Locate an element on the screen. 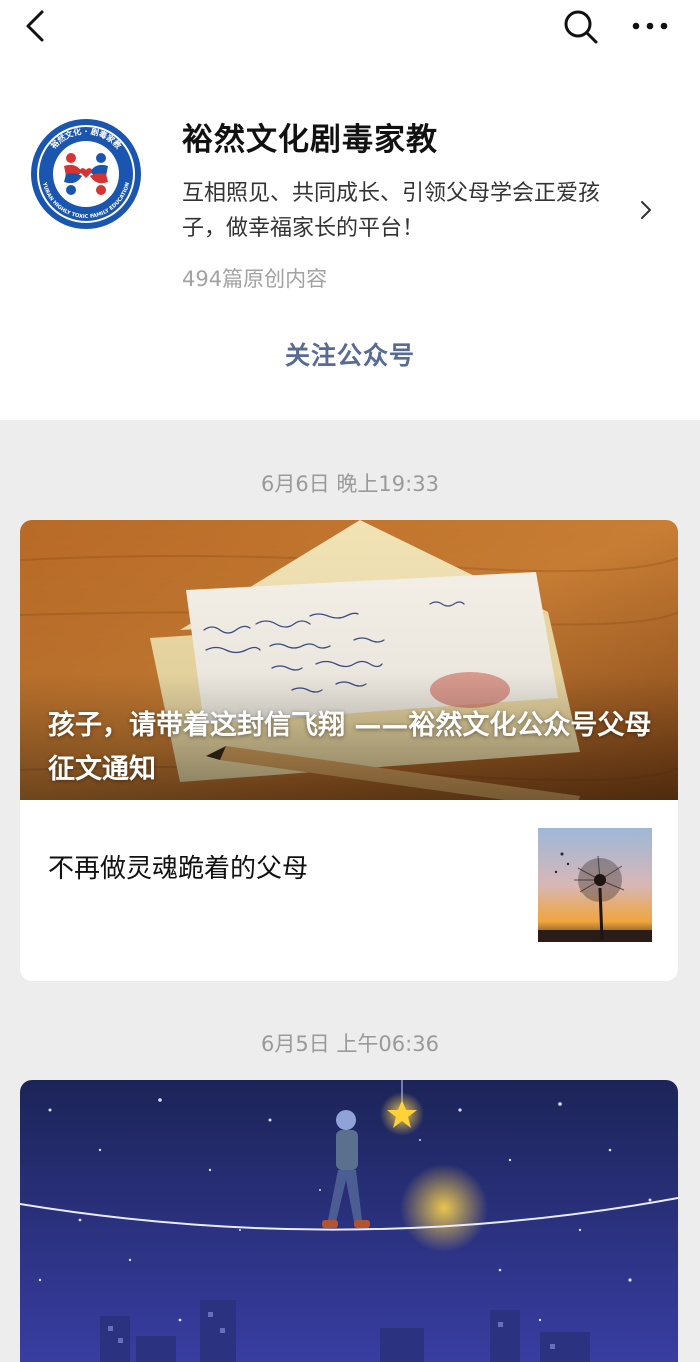 Image resolution: width=700 pixels, height=1362 pixels. article-sub-thumbnail is located at coordinates (595, 885).